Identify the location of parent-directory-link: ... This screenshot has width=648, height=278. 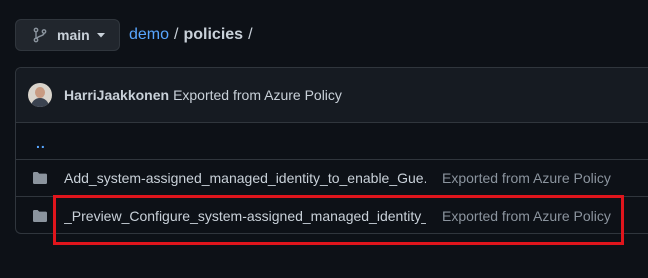
(41, 143).